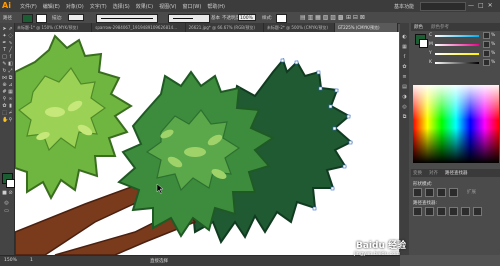 Image resolution: width=500 pixels, height=266 pixels. Describe the element at coordinates (247, 17) in the screenshot. I see `opacity-field: 100%` at that location.